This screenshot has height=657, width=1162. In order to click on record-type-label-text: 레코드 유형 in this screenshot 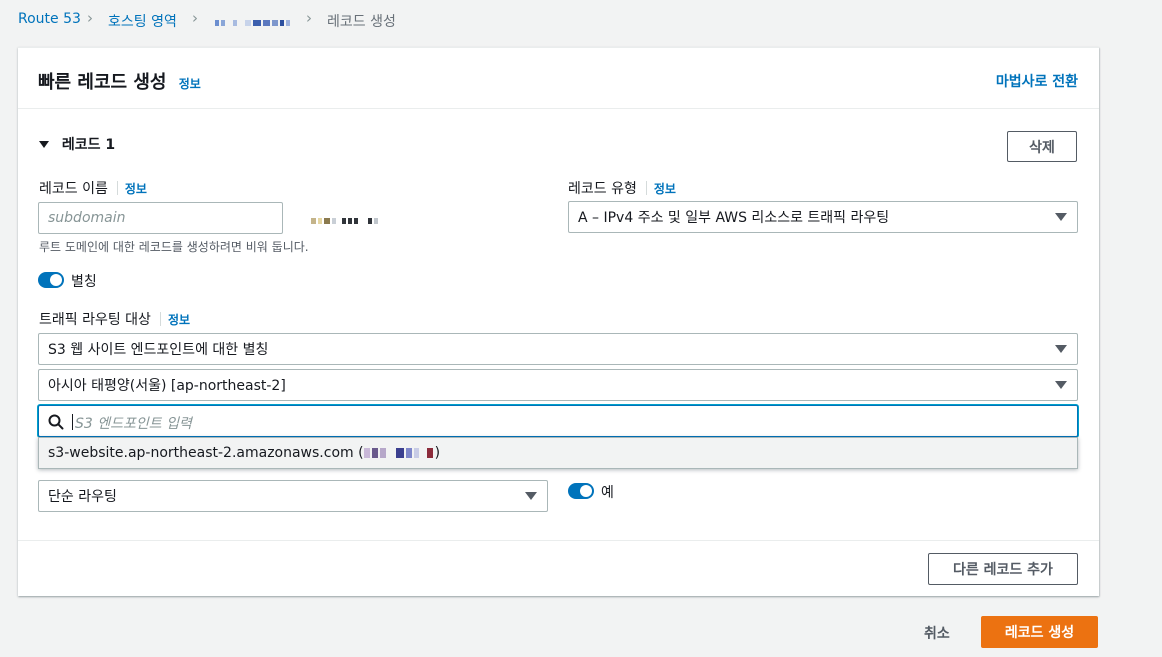, I will do `click(602, 189)`.